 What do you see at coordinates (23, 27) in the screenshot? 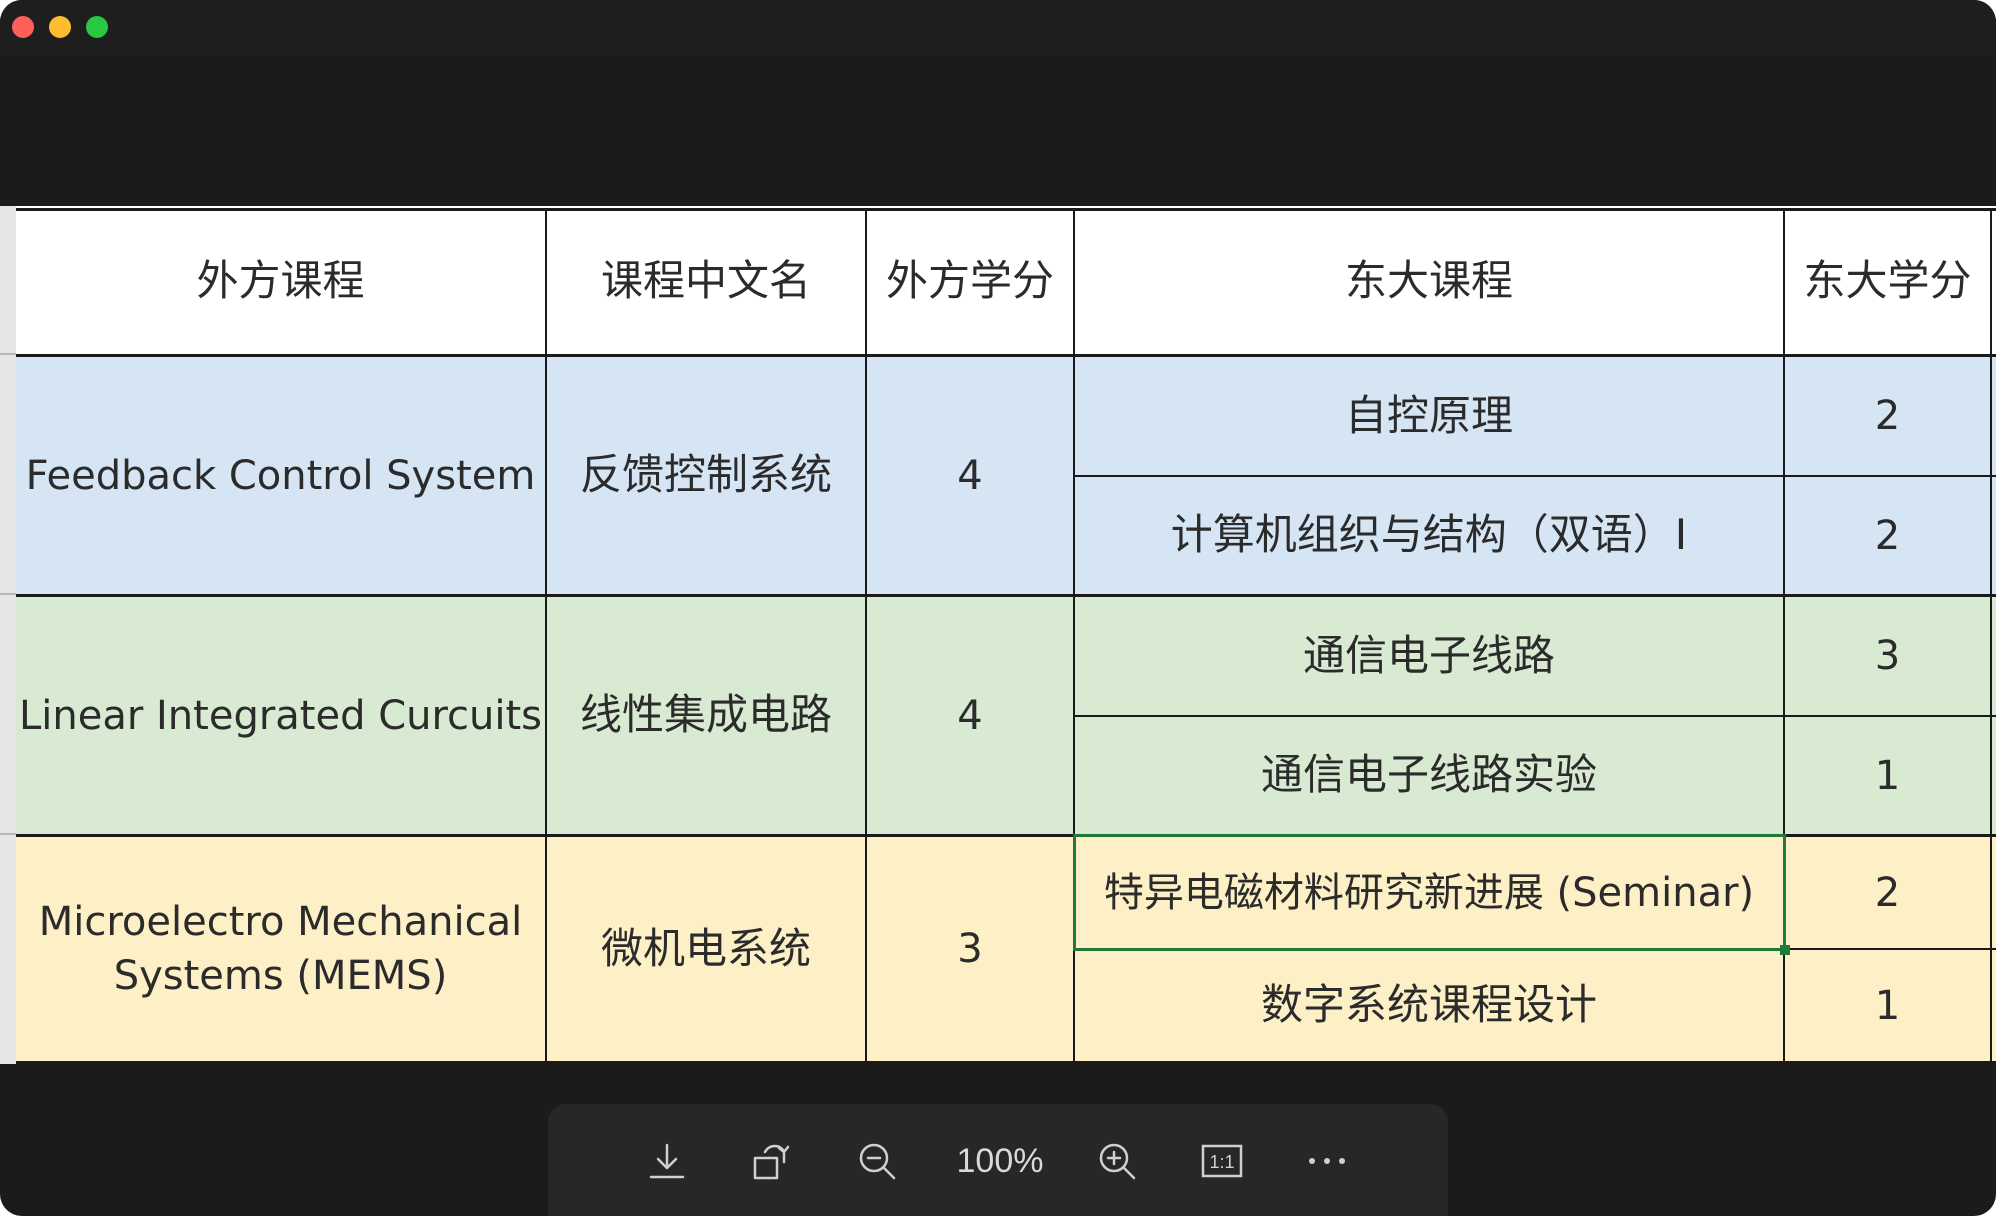
I see `close-window-button` at bounding box center [23, 27].